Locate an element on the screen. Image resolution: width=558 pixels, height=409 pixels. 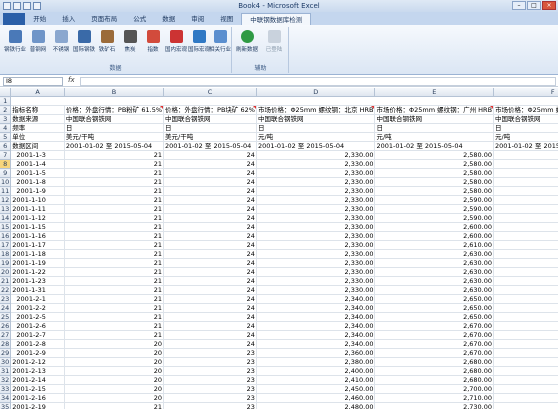
row-header: 5 is located at coordinates (6, 137).